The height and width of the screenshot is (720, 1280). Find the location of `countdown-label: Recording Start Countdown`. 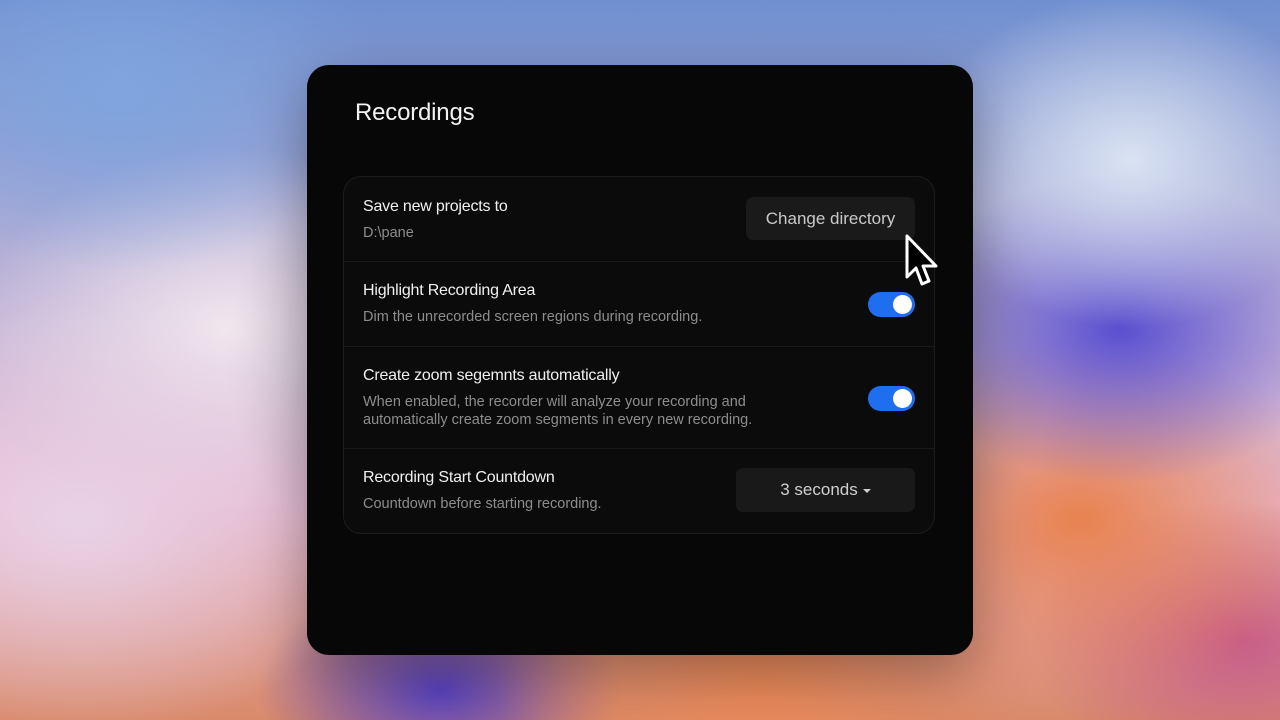

countdown-label: Recording Start Countdown is located at coordinates (459, 477).